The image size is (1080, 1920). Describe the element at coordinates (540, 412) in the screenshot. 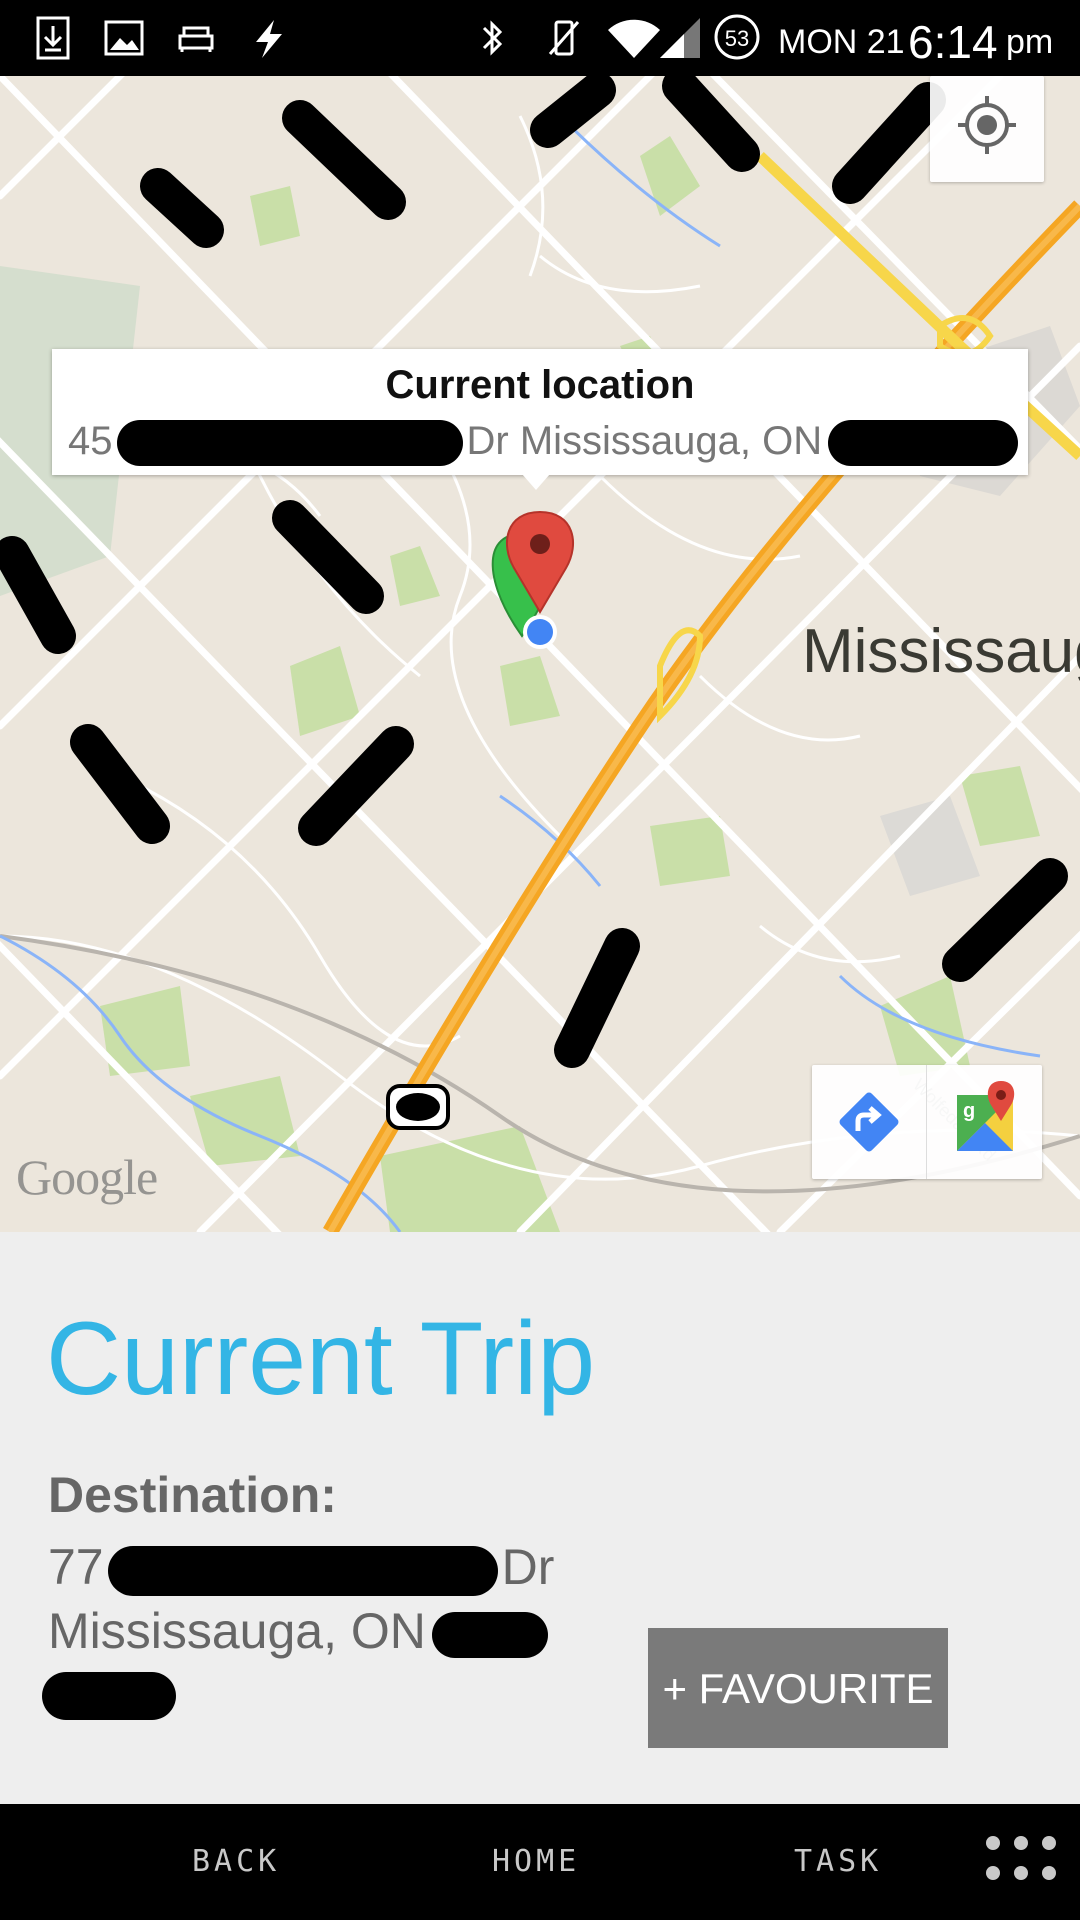

I see `current-location-callout: Current location 45 Dr Mississauga, ON` at that location.